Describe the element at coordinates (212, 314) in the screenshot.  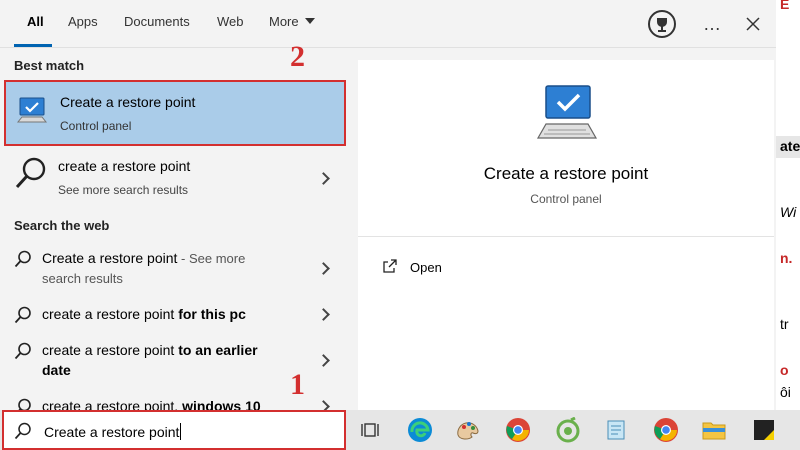
I see `suggestion-bold: for this pc` at that location.